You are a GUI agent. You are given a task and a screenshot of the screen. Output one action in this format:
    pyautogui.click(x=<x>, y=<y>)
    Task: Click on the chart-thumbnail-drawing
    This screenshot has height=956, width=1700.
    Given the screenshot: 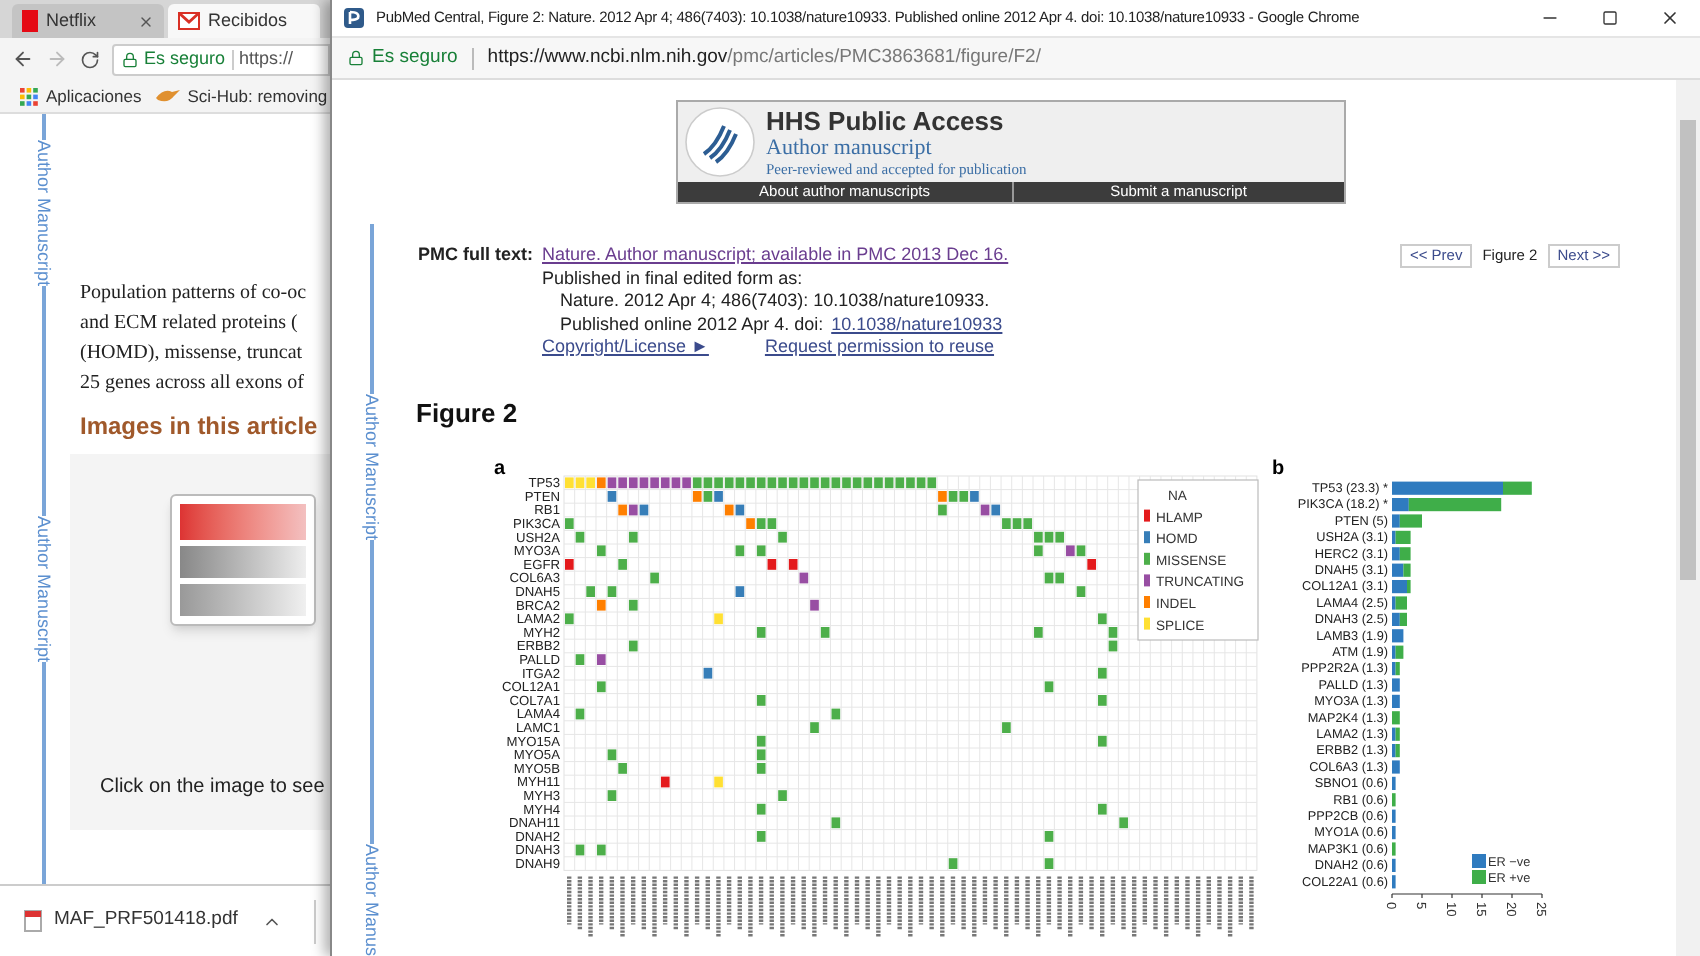 What is the action you would take?
    pyautogui.click(x=243, y=560)
    